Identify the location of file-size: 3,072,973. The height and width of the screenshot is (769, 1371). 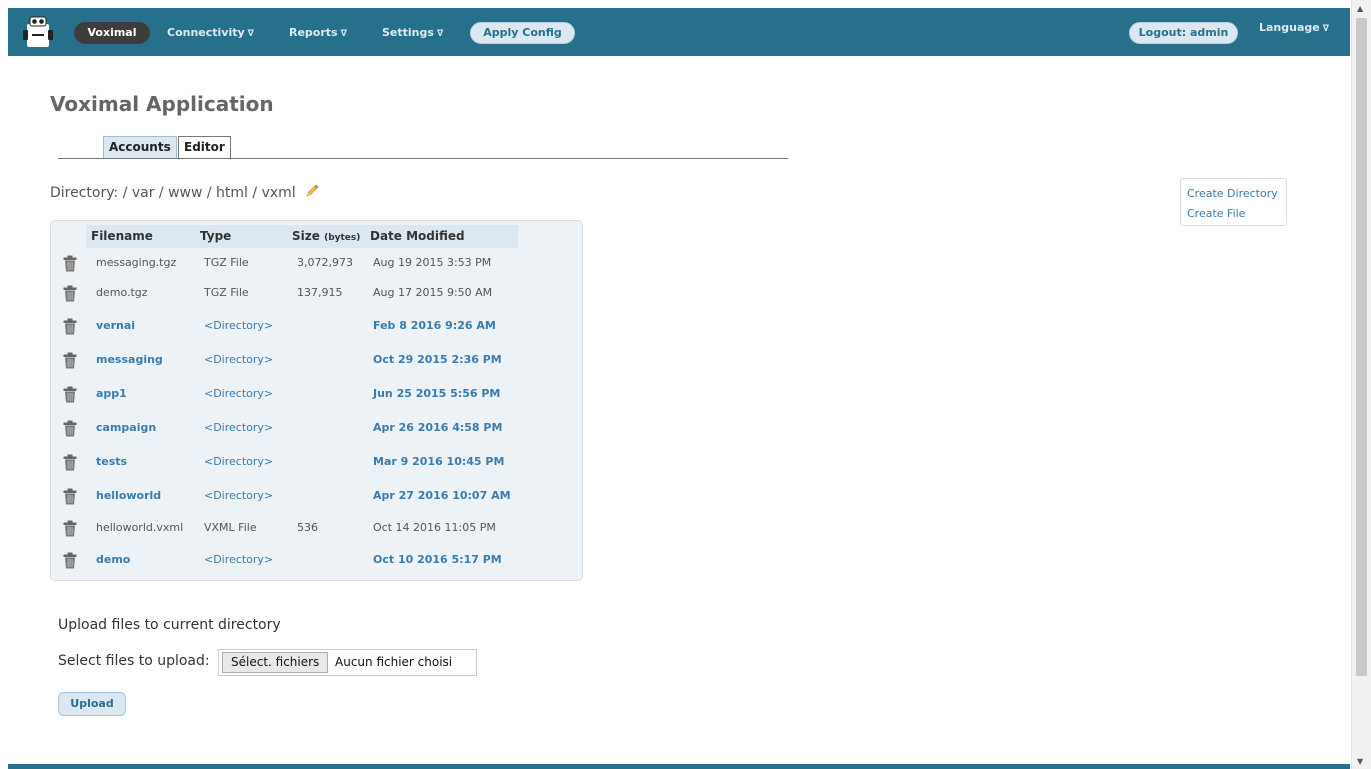
(325, 262).